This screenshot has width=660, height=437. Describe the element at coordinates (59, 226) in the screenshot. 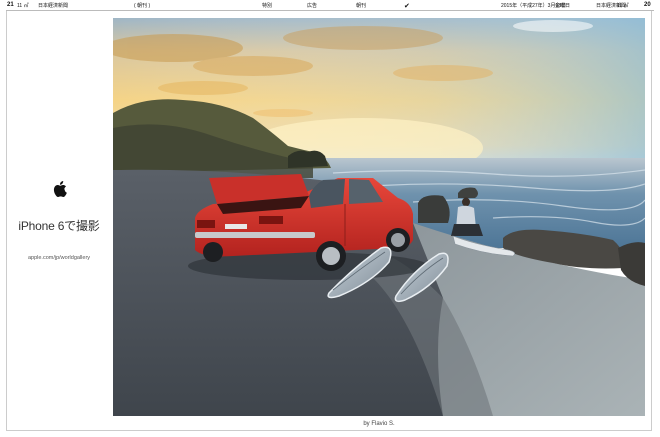

I see `ad-tagline: iPhone 6で撮影` at that location.